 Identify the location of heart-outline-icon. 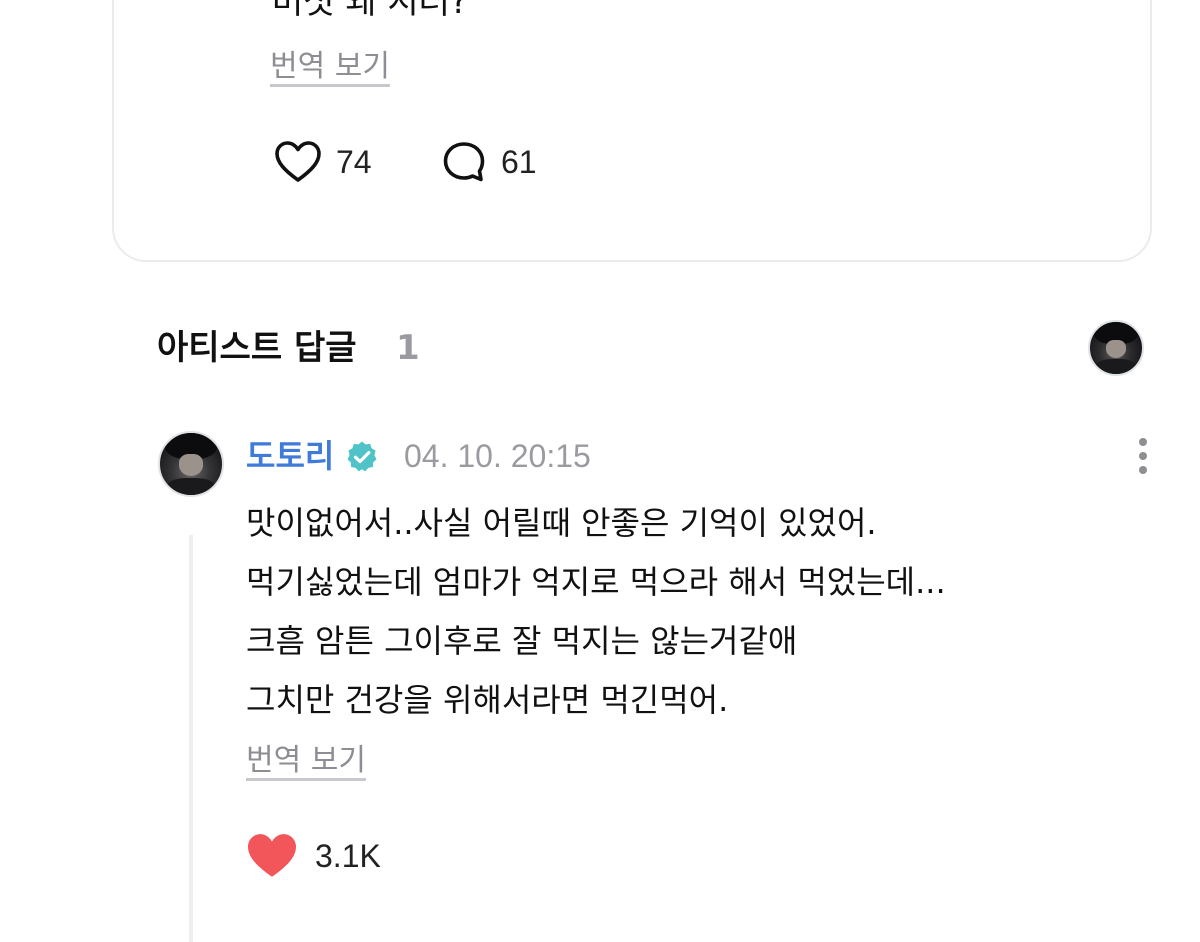
(298, 161).